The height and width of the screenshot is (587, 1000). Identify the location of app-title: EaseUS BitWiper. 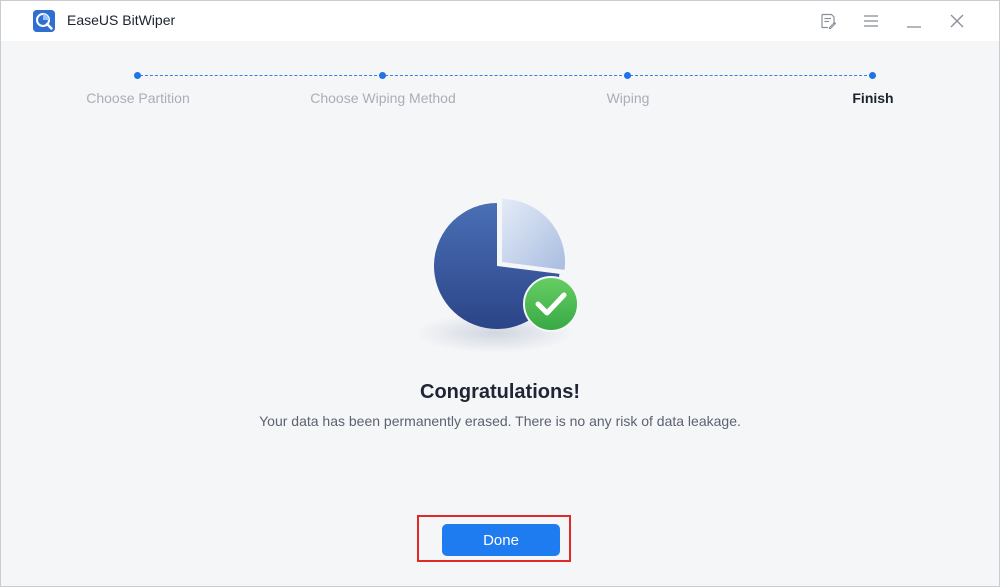
(121, 20).